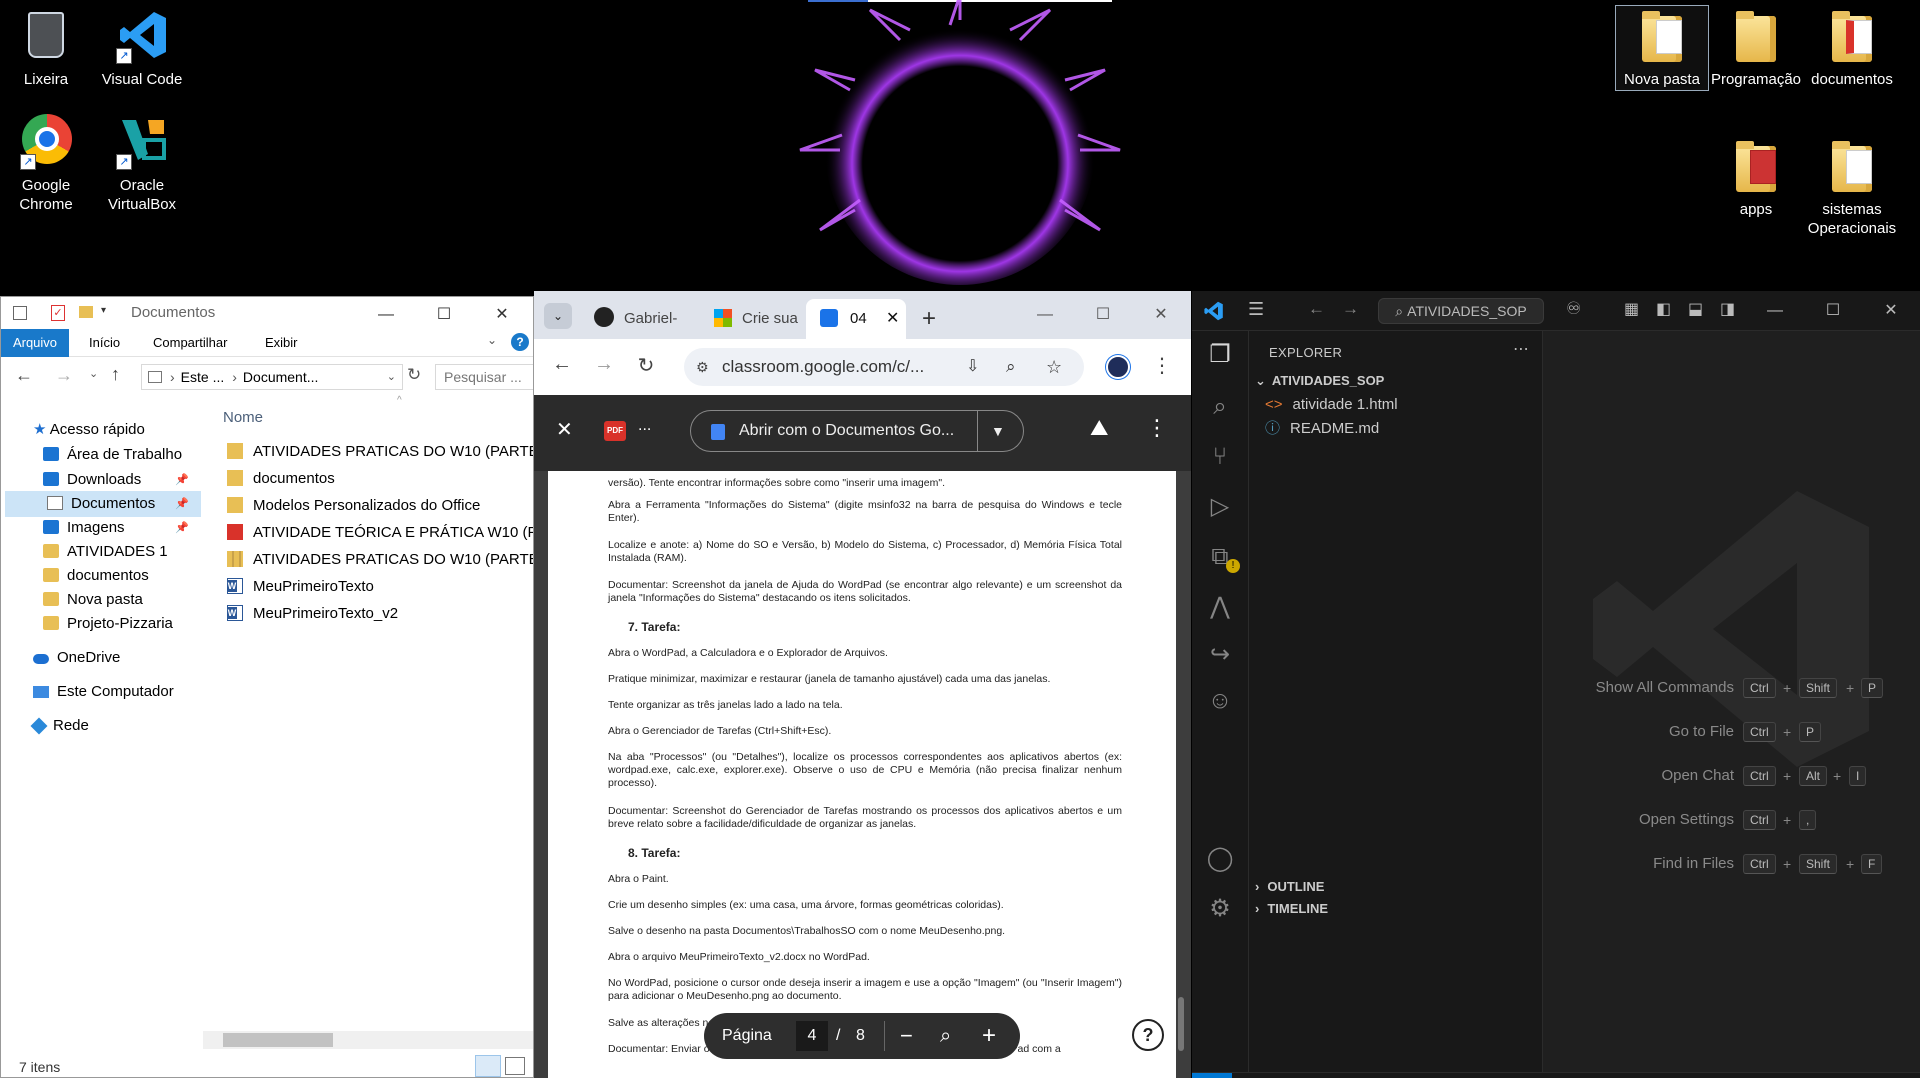  Describe the element at coordinates (1631, 309) in the screenshot. I see `customize-layout-icon: ▦` at that location.